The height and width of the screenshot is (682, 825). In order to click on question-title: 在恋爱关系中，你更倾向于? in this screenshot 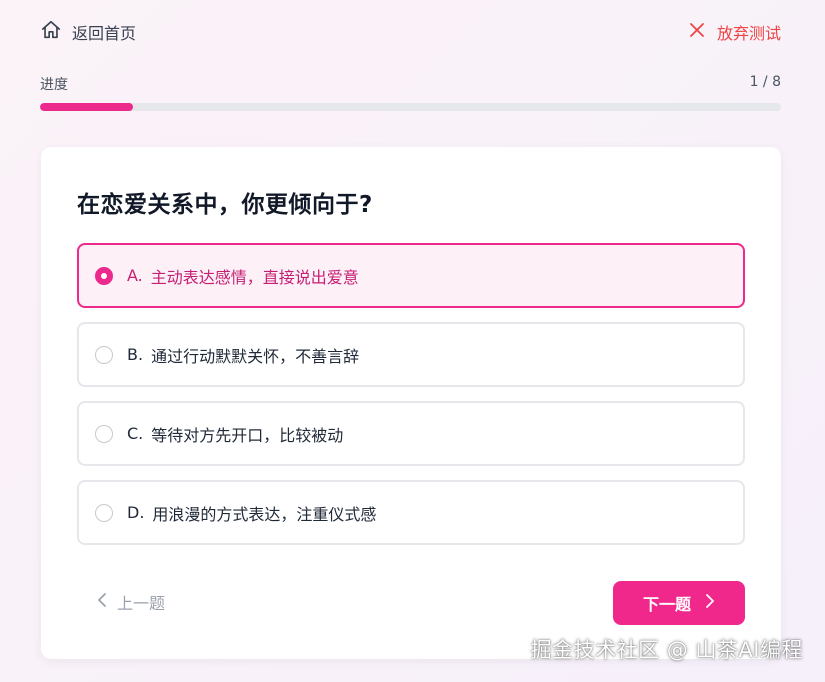, I will do `click(225, 205)`.